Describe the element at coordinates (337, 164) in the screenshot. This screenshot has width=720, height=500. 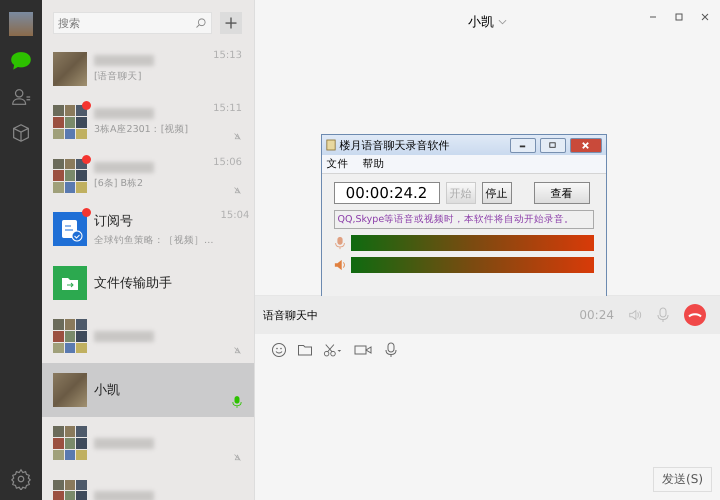
I see `menu-item: 文件` at that location.